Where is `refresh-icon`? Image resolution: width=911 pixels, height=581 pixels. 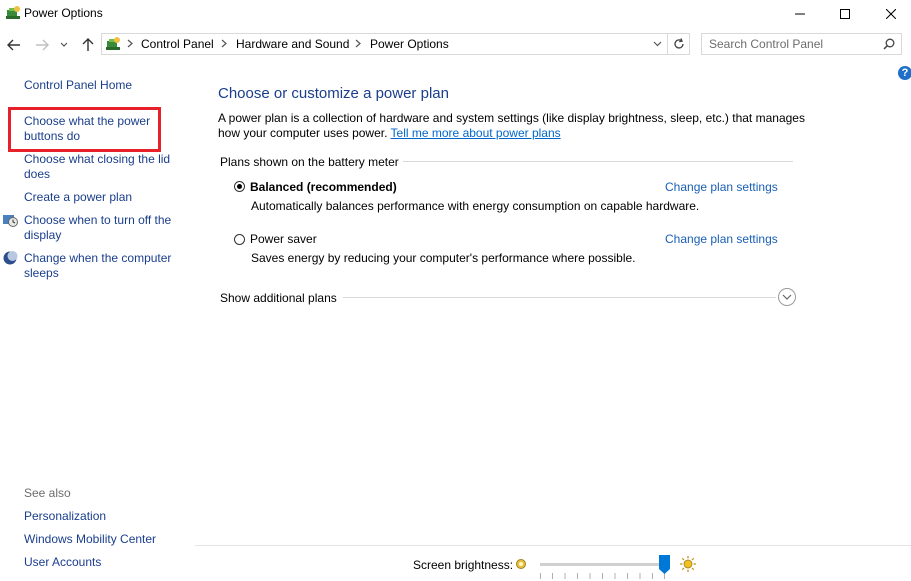 refresh-icon is located at coordinates (678, 43).